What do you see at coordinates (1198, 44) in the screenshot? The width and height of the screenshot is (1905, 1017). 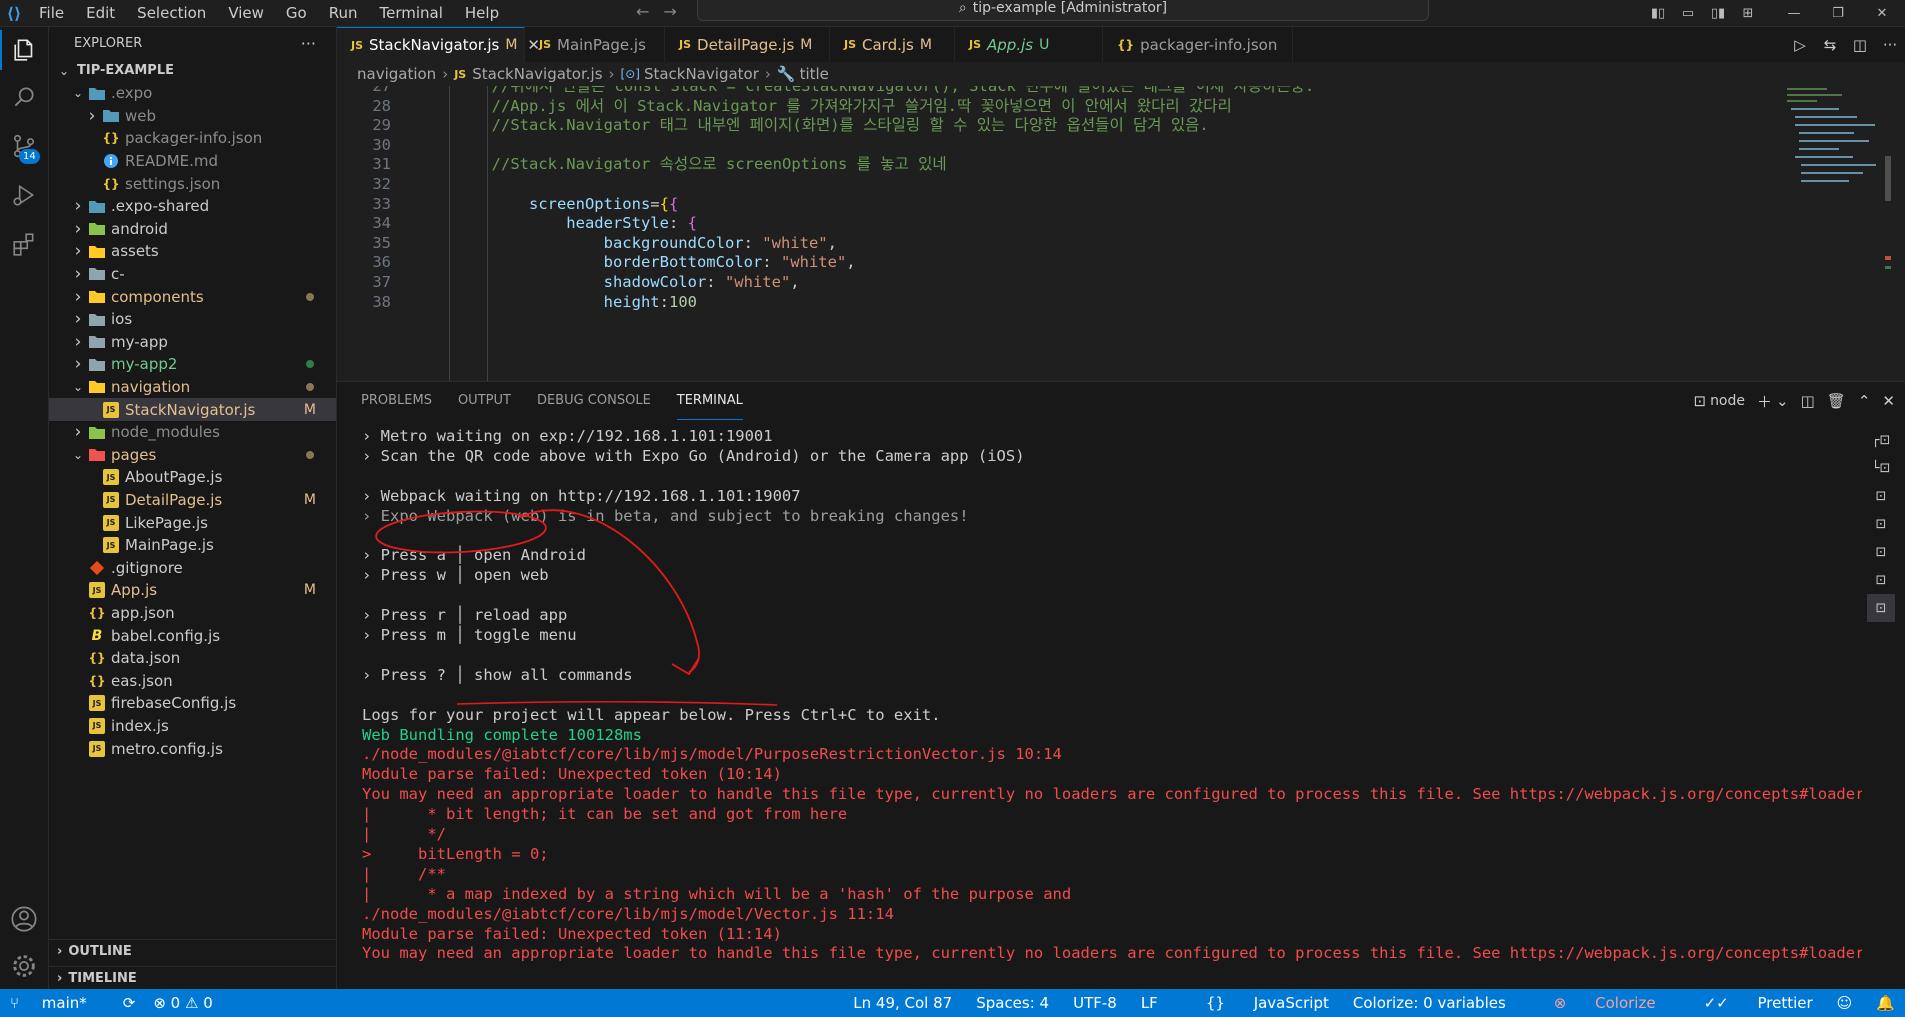 I see `editor-tab: {} packager-info.json` at bounding box center [1198, 44].